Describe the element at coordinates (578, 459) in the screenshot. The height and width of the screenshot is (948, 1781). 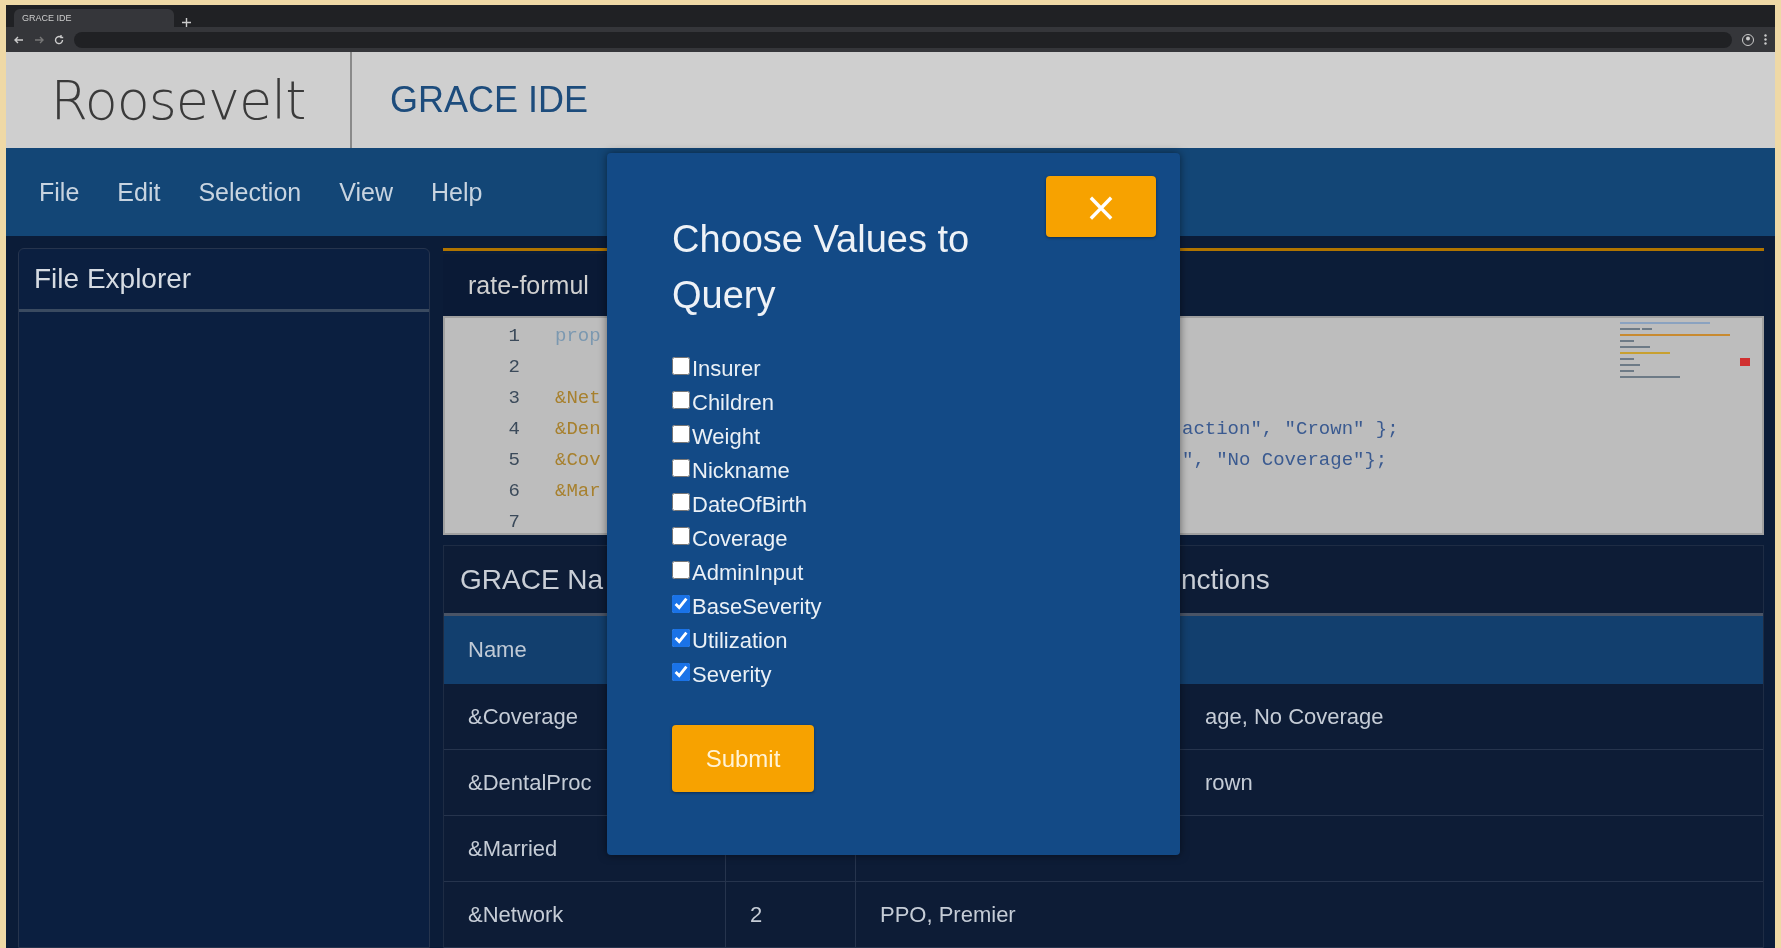
I see `code-text: &Cov` at that location.